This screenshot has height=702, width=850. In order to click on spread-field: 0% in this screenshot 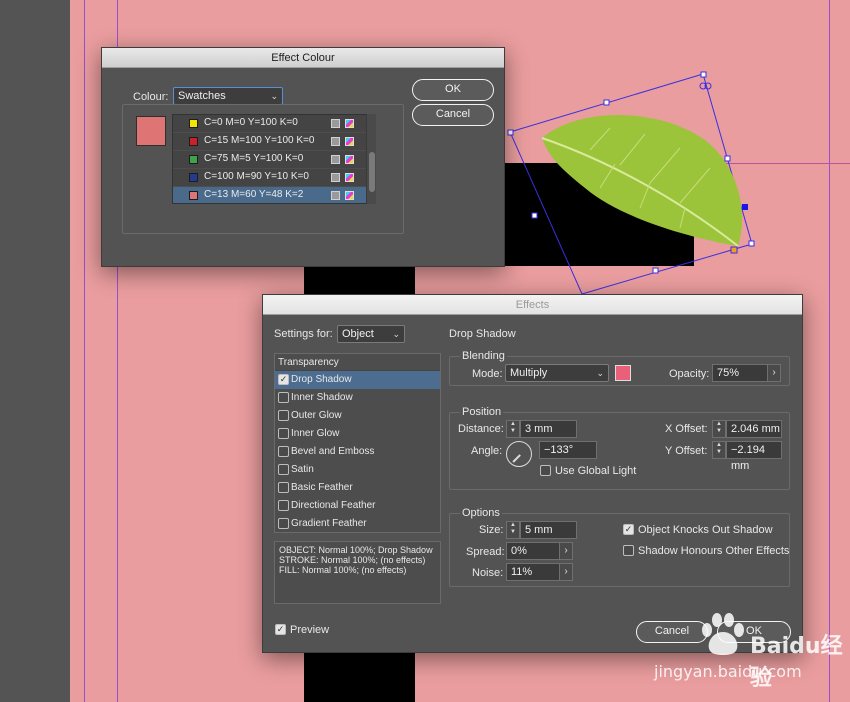, I will do `click(533, 551)`.